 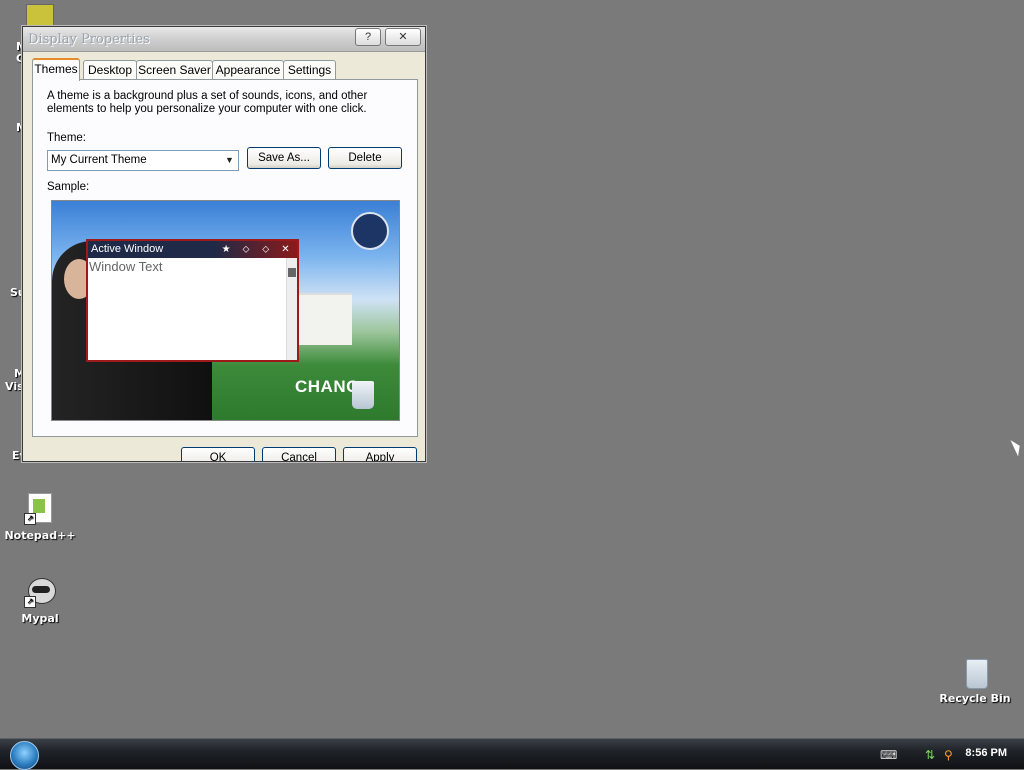 I want to click on sample-active-window-title: Active Window, so click(x=127, y=249).